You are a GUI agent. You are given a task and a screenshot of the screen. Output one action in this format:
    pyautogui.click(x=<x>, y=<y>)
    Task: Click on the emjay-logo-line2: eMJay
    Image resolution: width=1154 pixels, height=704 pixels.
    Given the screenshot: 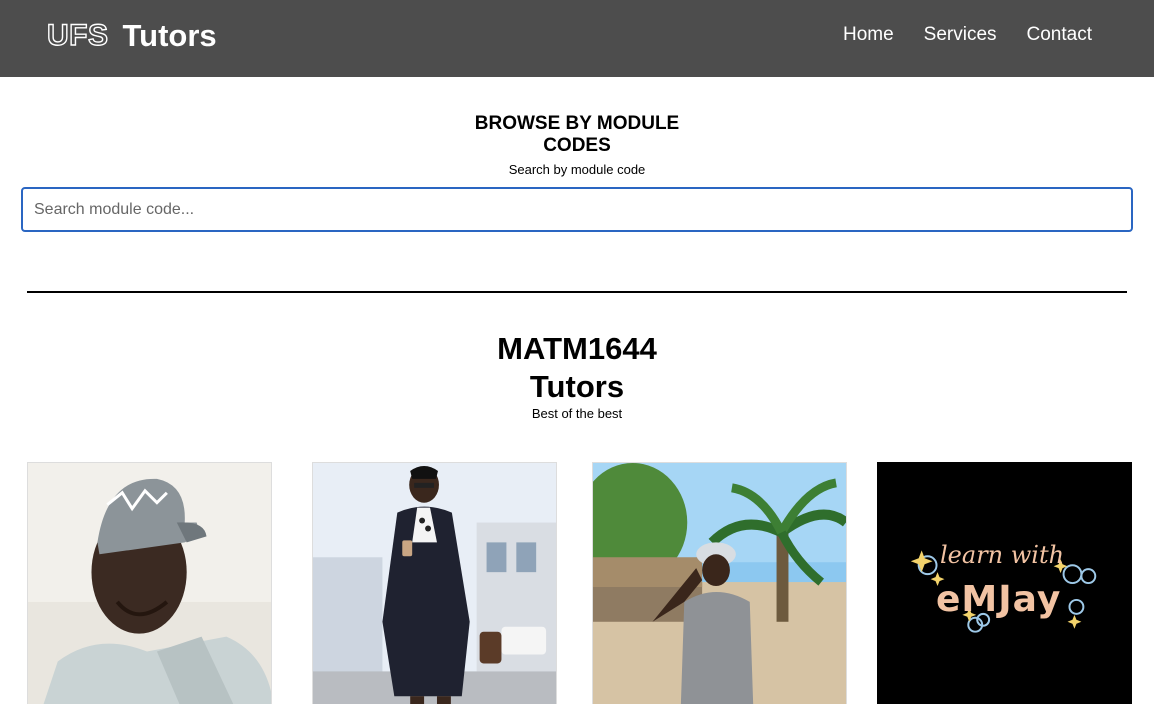 What is the action you would take?
    pyautogui.click(x=999, y=599)
    